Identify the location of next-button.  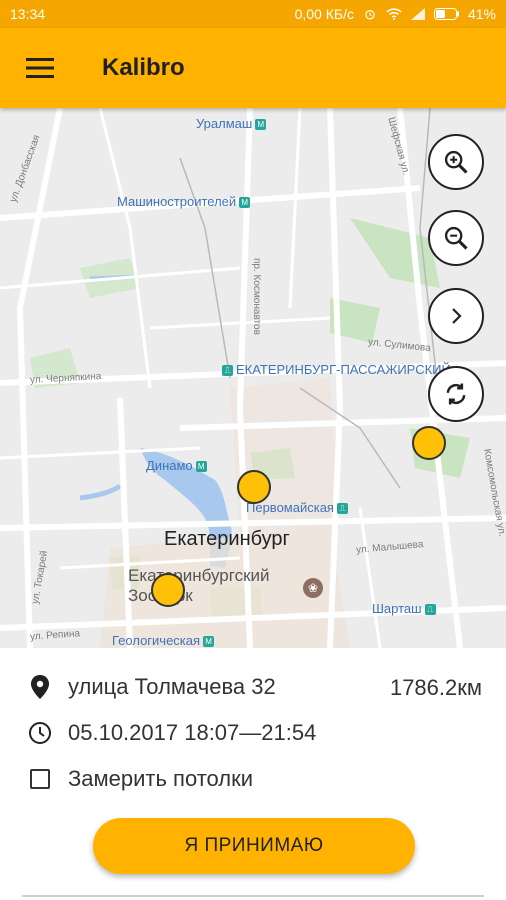
(456, 316).